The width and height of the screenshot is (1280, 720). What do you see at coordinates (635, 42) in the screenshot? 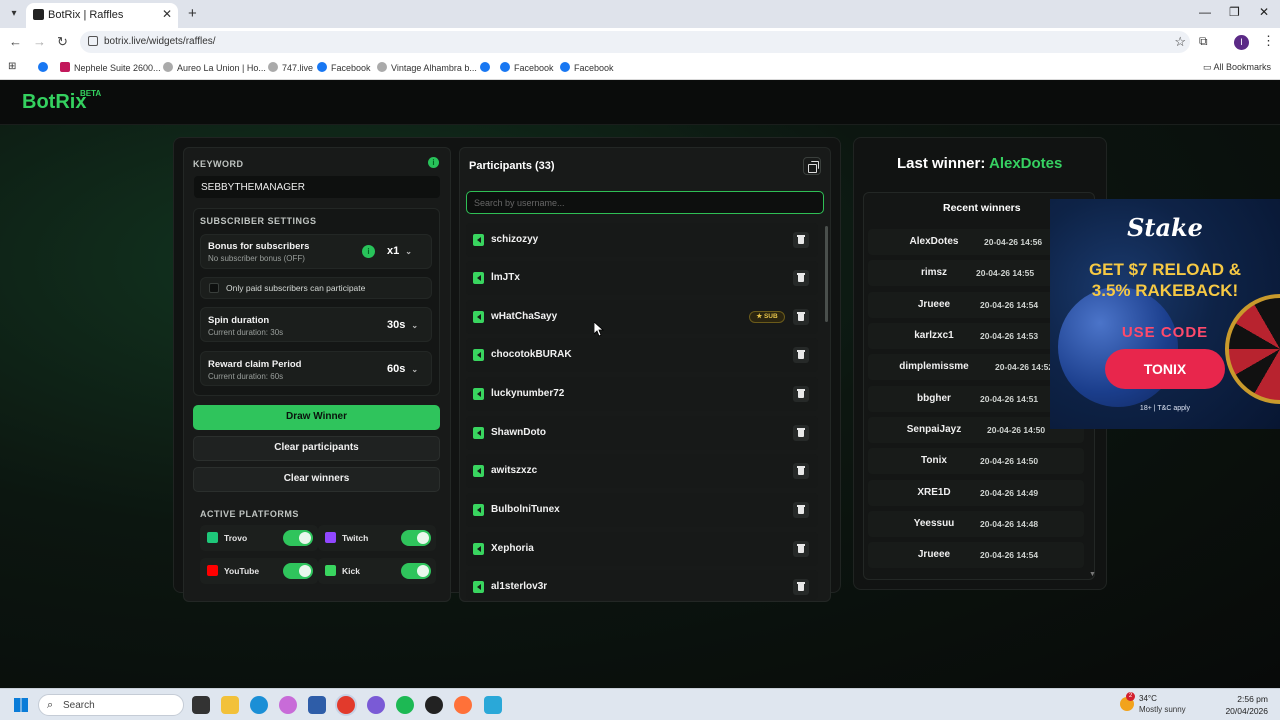
I see `address-bar: botrix.live/widgets/raffles/ ☆` at bounding box center [635, 42].